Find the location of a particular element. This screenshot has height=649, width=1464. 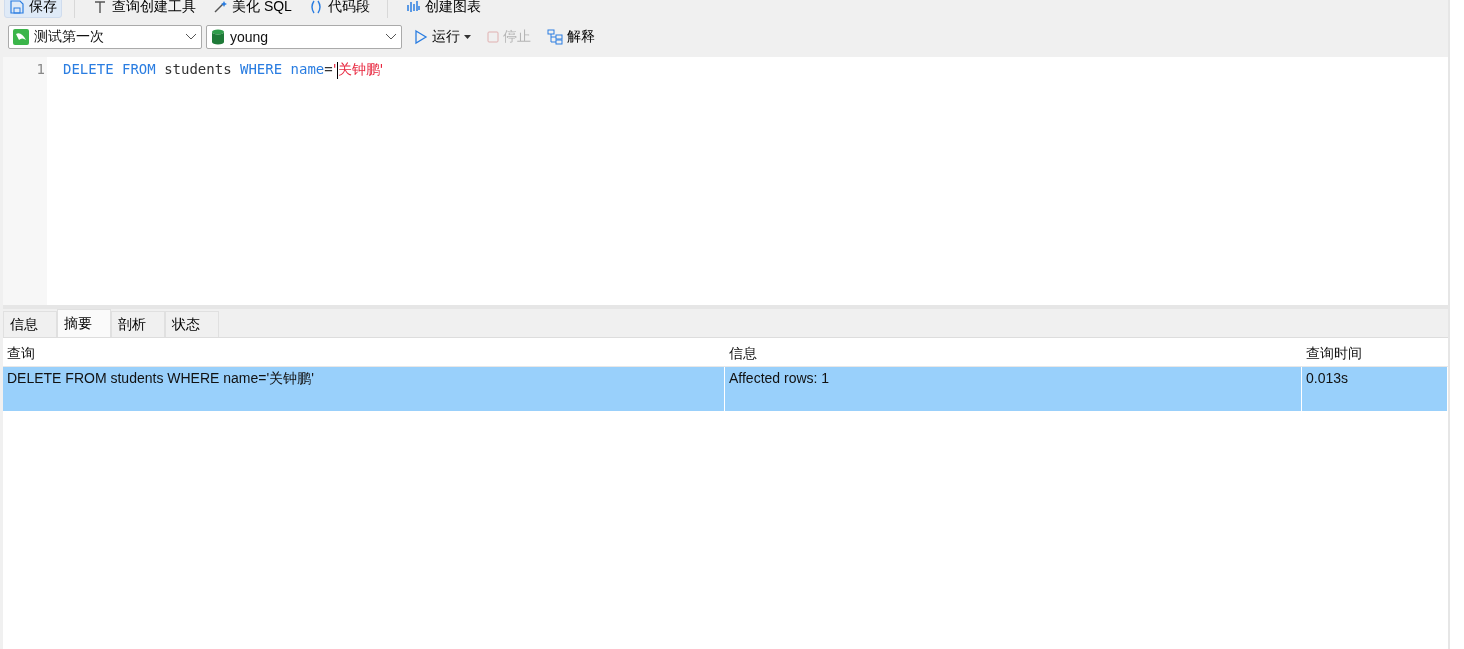

toolbar-button: 代码段 is located at coordinates (338, 9).